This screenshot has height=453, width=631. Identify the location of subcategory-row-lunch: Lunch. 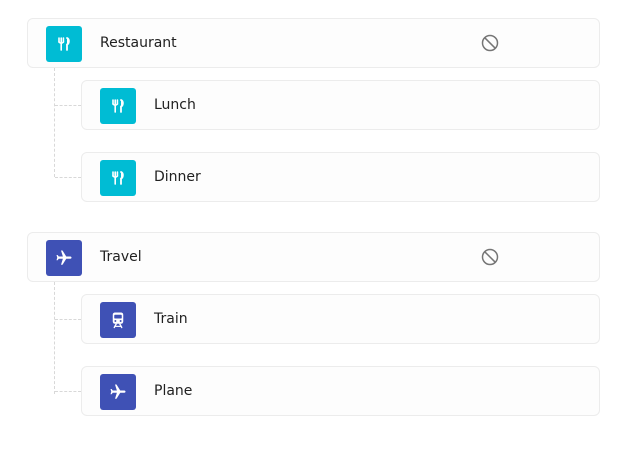
(340, 105).